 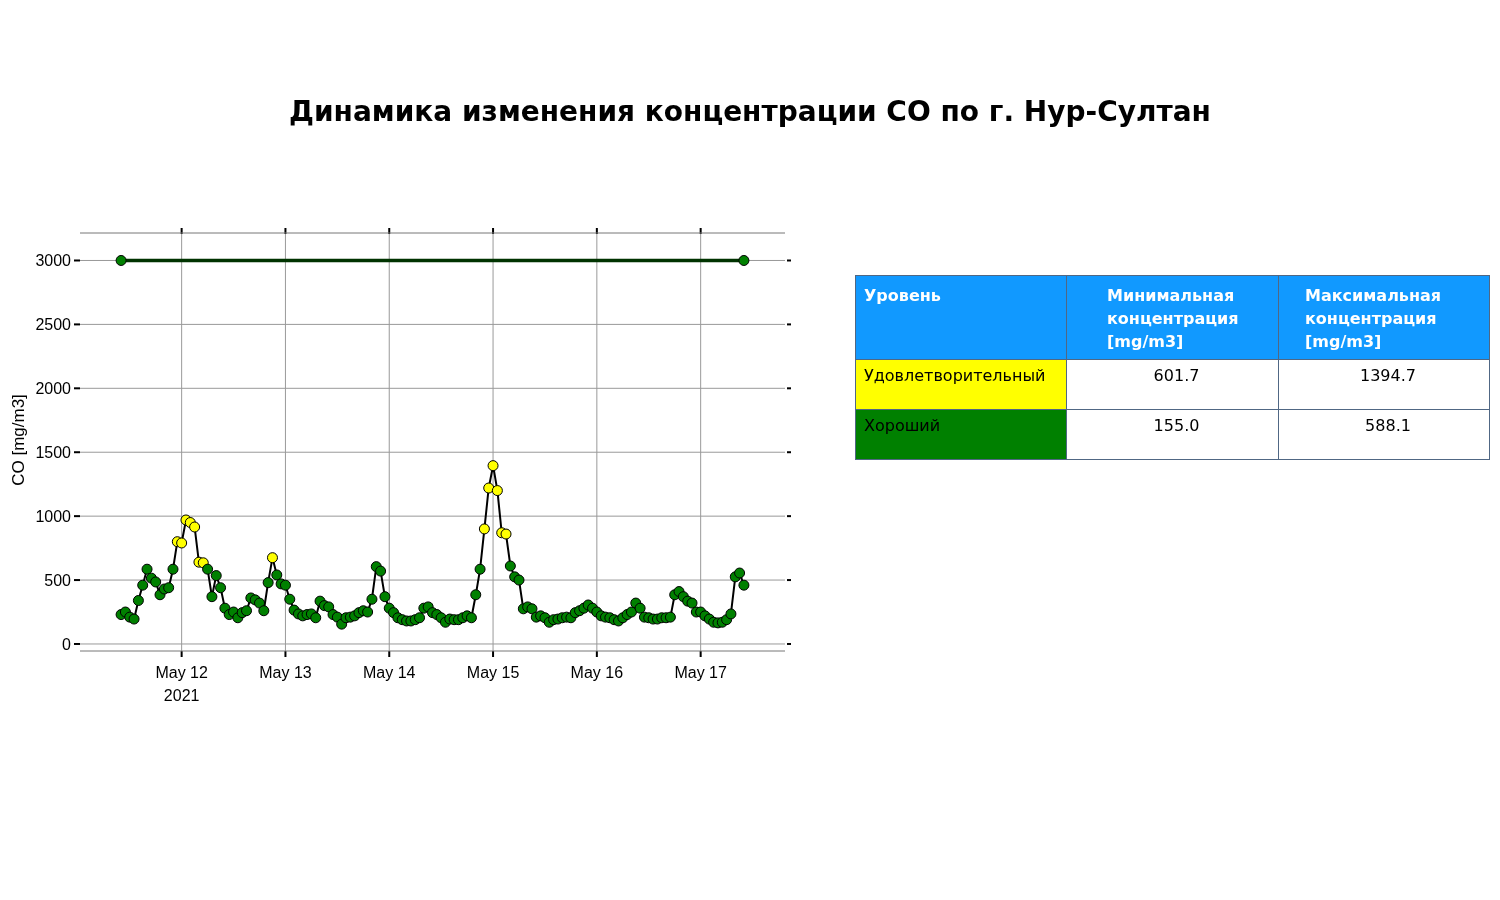 I want to click on axis-tick-label: 3000, so click(x=53, y=261).